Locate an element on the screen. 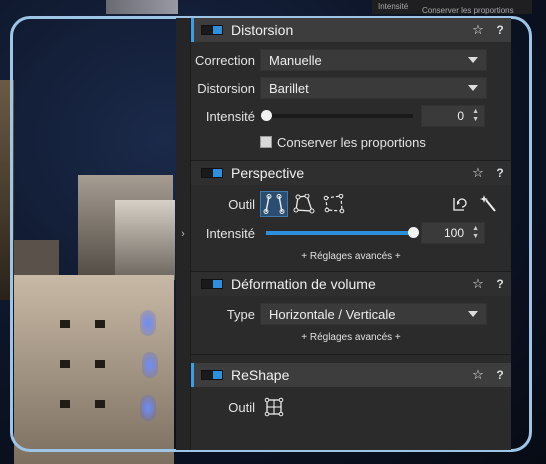 The image size is (546, 464). keep-proportions-checkbox is located at coordinates (266, 142).